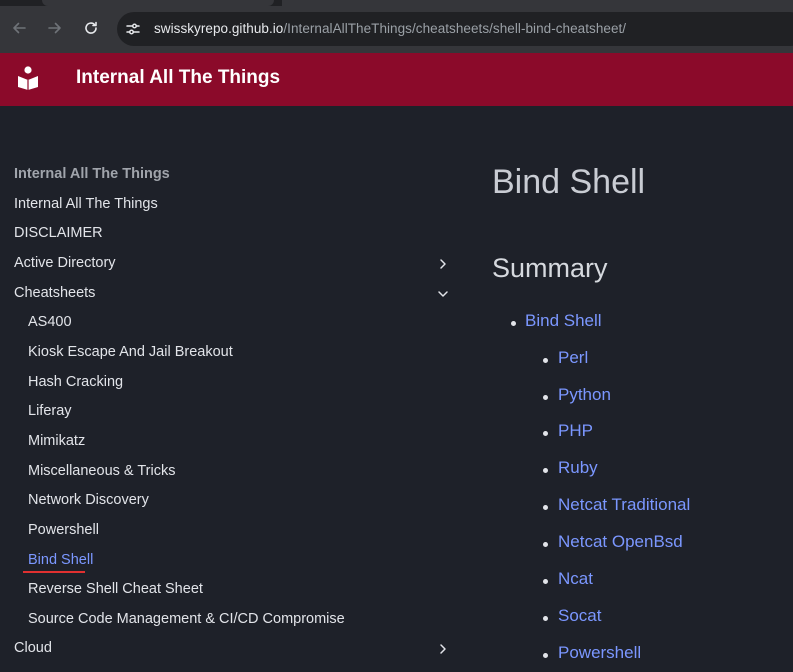  What do you see at coordinates (219, 28) in the screenshot?
I see `url-host: swisskyrepo.github.io` at bounding box center [219, 28].